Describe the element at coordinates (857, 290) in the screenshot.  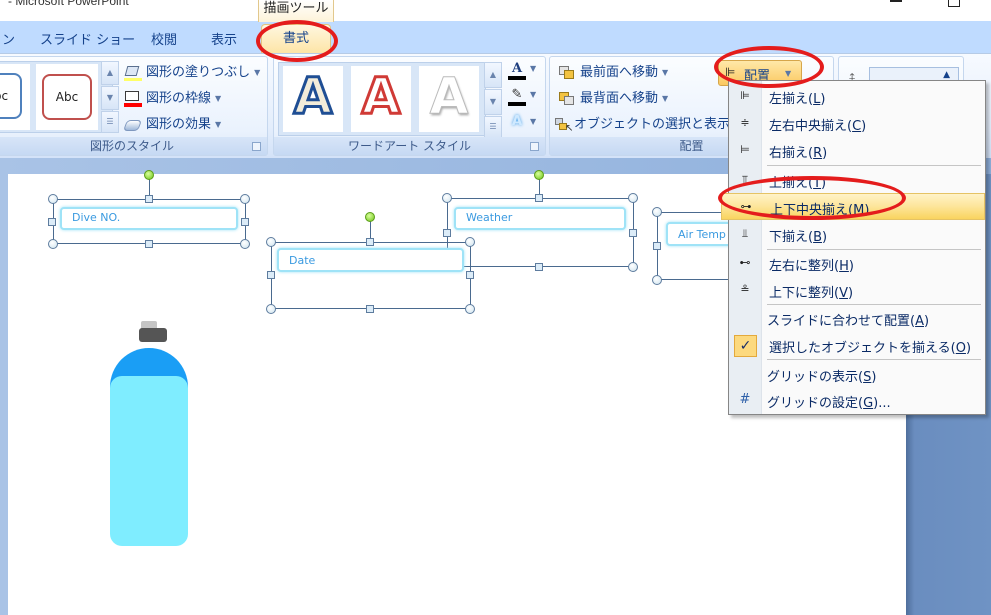
I see `menu-item-distribute-vertically: ≗ 上下に整列(V)` at that location.